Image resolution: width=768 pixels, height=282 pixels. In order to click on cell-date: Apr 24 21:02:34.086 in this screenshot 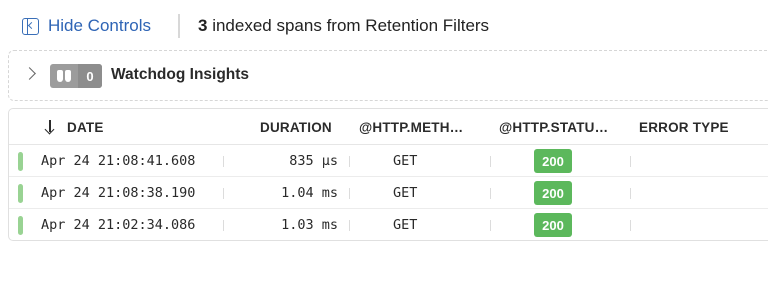, I will do `click(118, 225)`.